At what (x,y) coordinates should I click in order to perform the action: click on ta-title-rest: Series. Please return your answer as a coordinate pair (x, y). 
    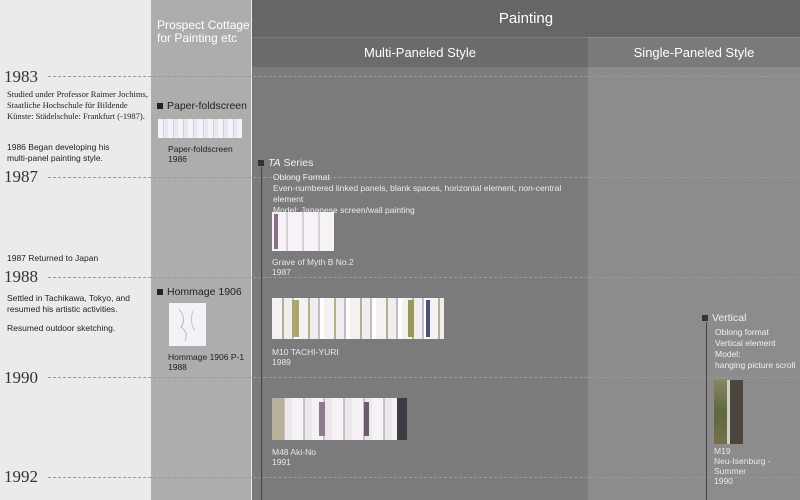
    Looking at the image, I should click on (297, 163).